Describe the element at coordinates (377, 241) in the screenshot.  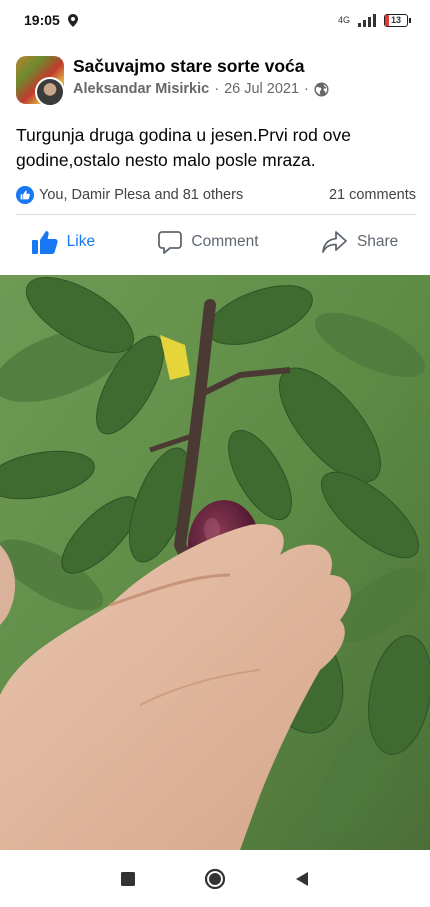
I see `share-label: Share` at that location.